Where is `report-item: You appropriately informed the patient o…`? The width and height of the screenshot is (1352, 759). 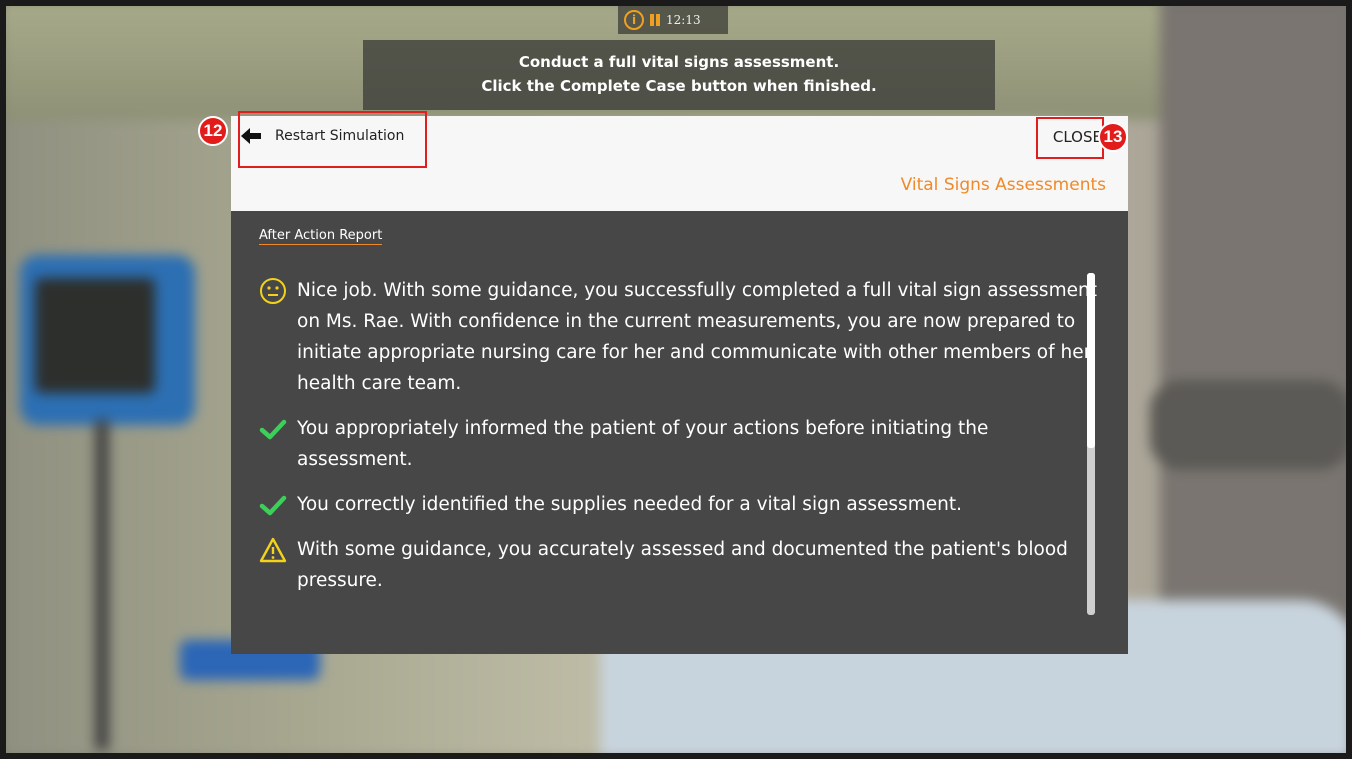
report-item: You appropriately informed the patient o… is located at coordinates (679, 444).